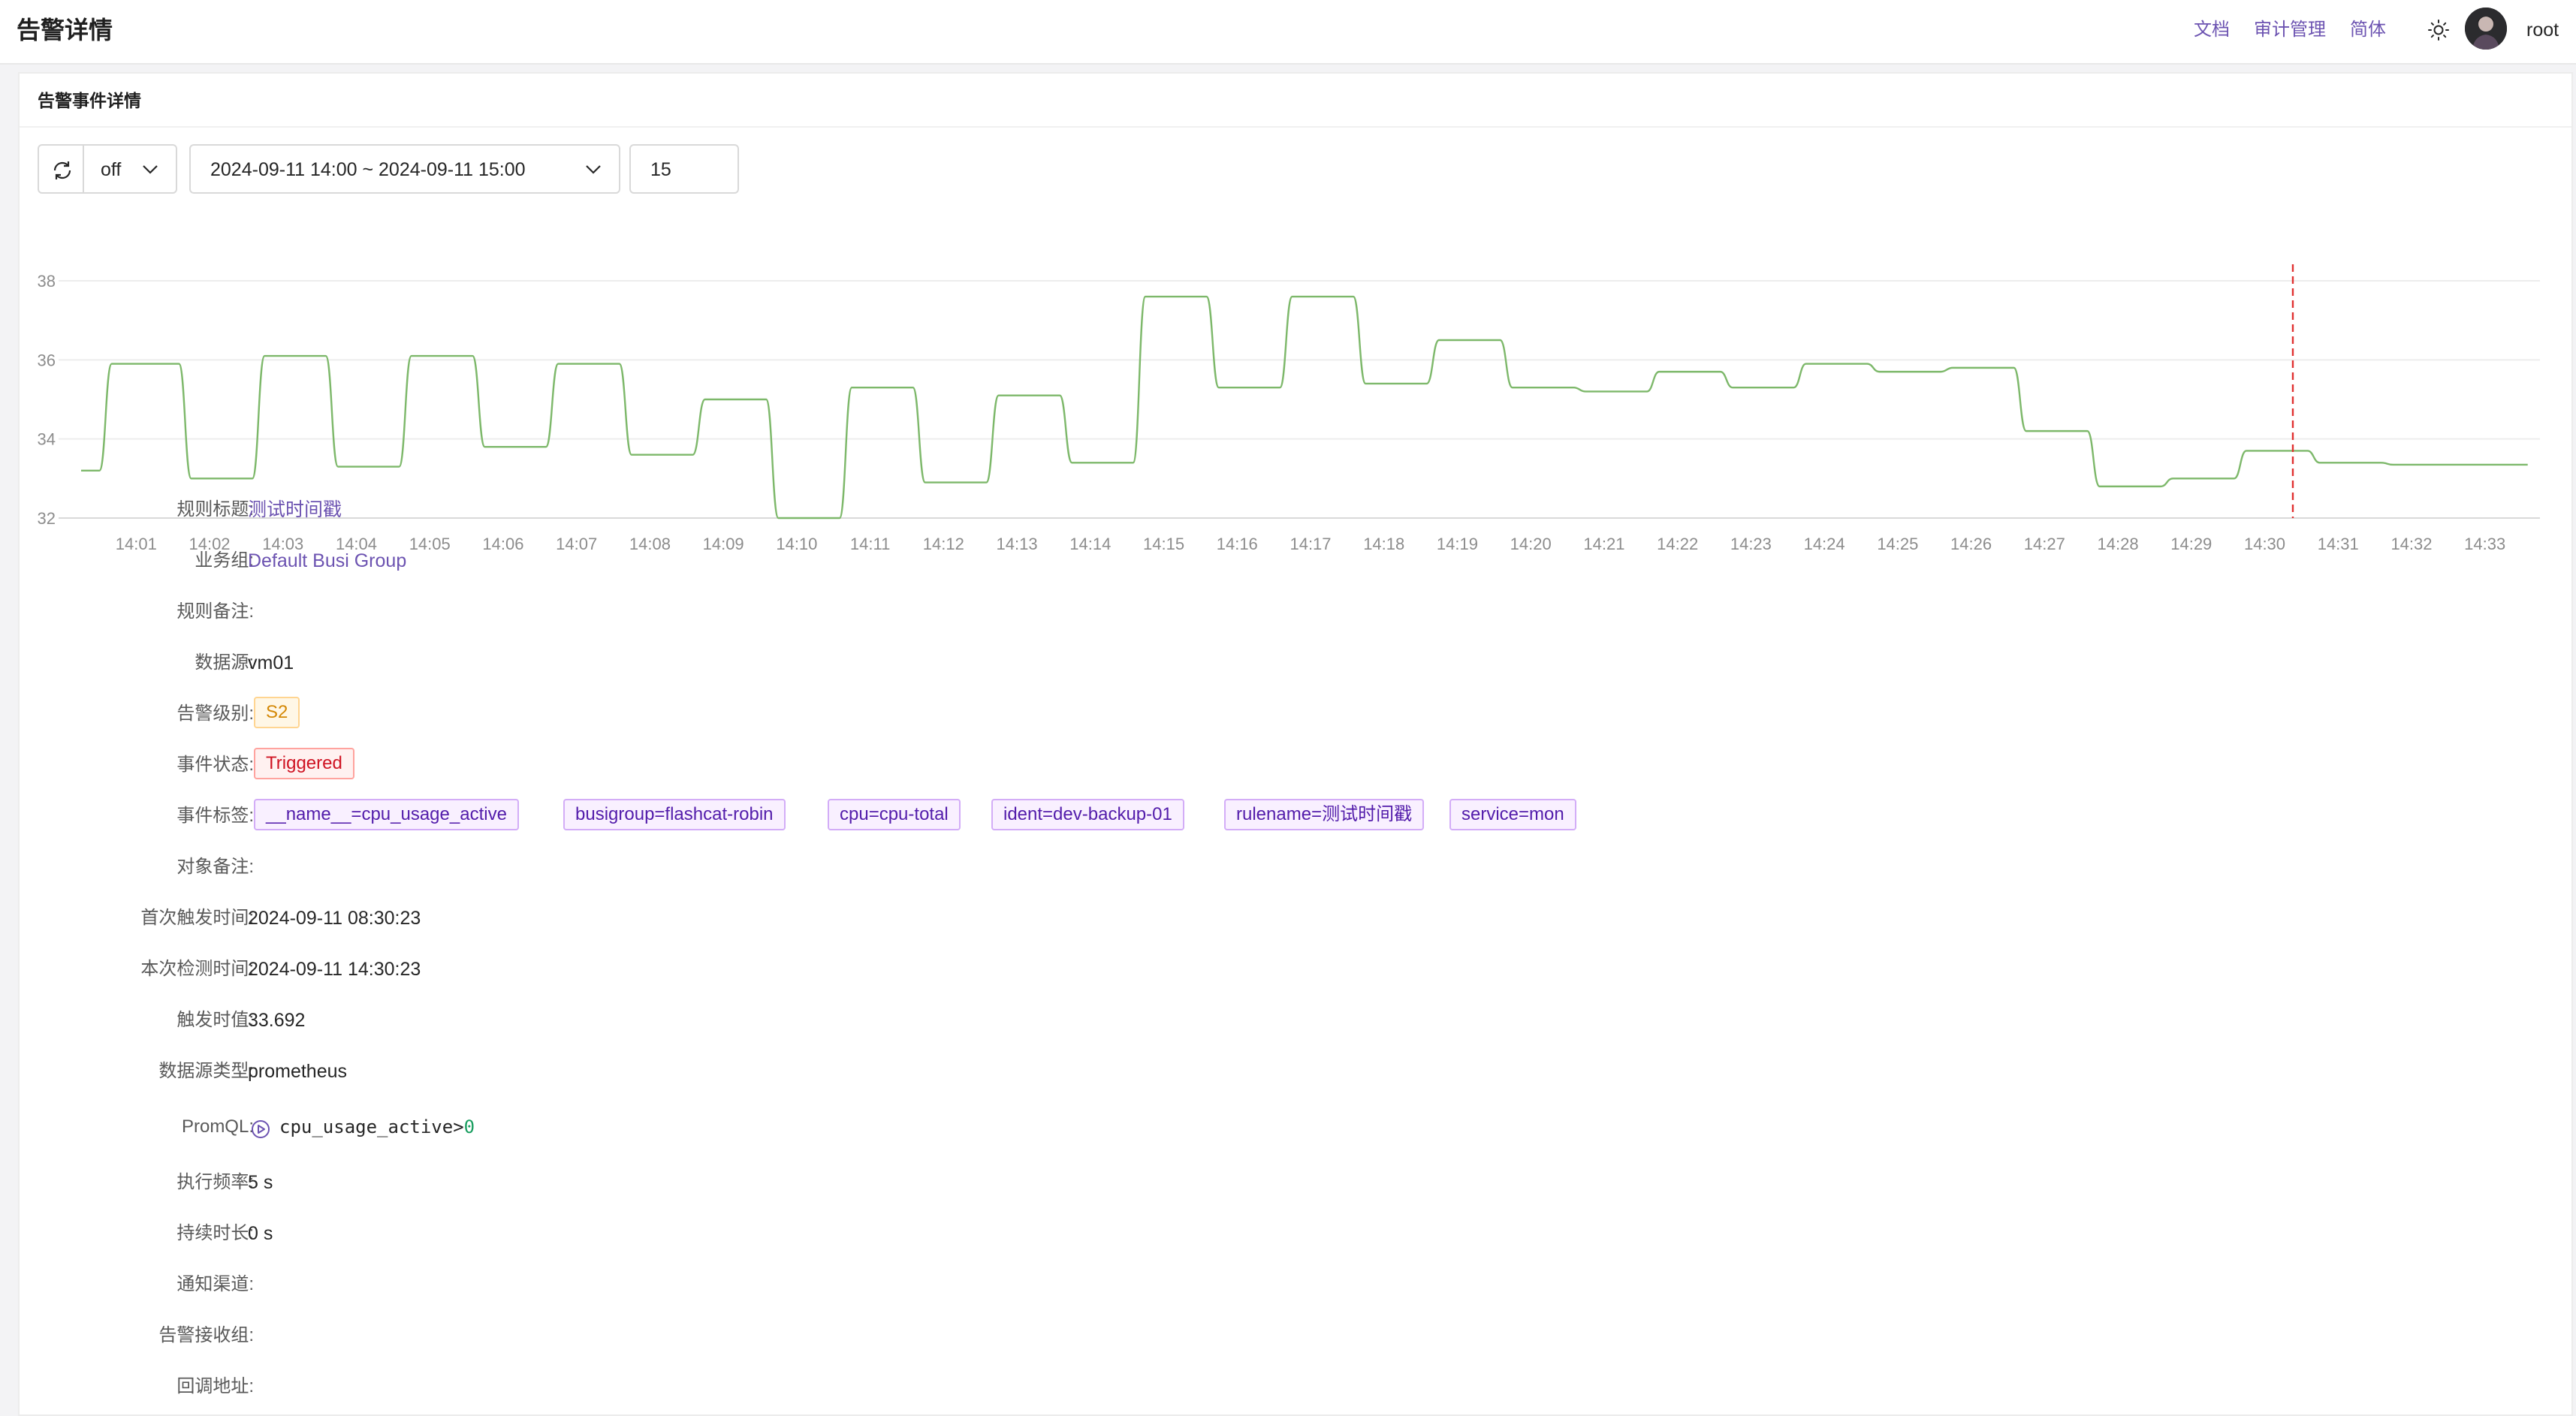  What do you see at coordinates (1288, 32) in the screenshot?
I see `top-header: 告警详情 文档 审计管理 简体 root` at bounding box center [1288, 32].